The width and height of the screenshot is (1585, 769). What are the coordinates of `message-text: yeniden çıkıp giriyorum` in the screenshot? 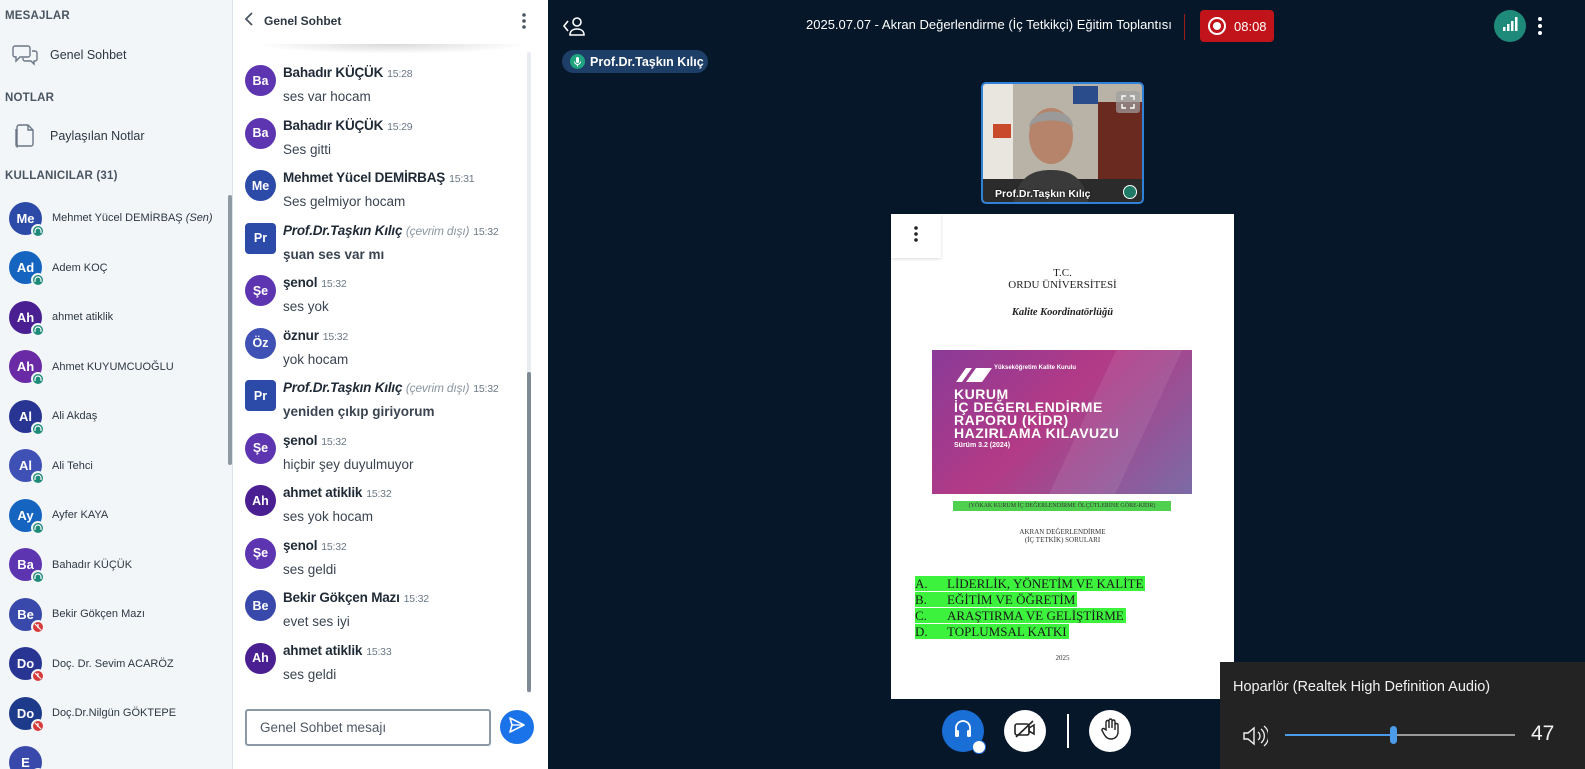 It's located at (359, 411).